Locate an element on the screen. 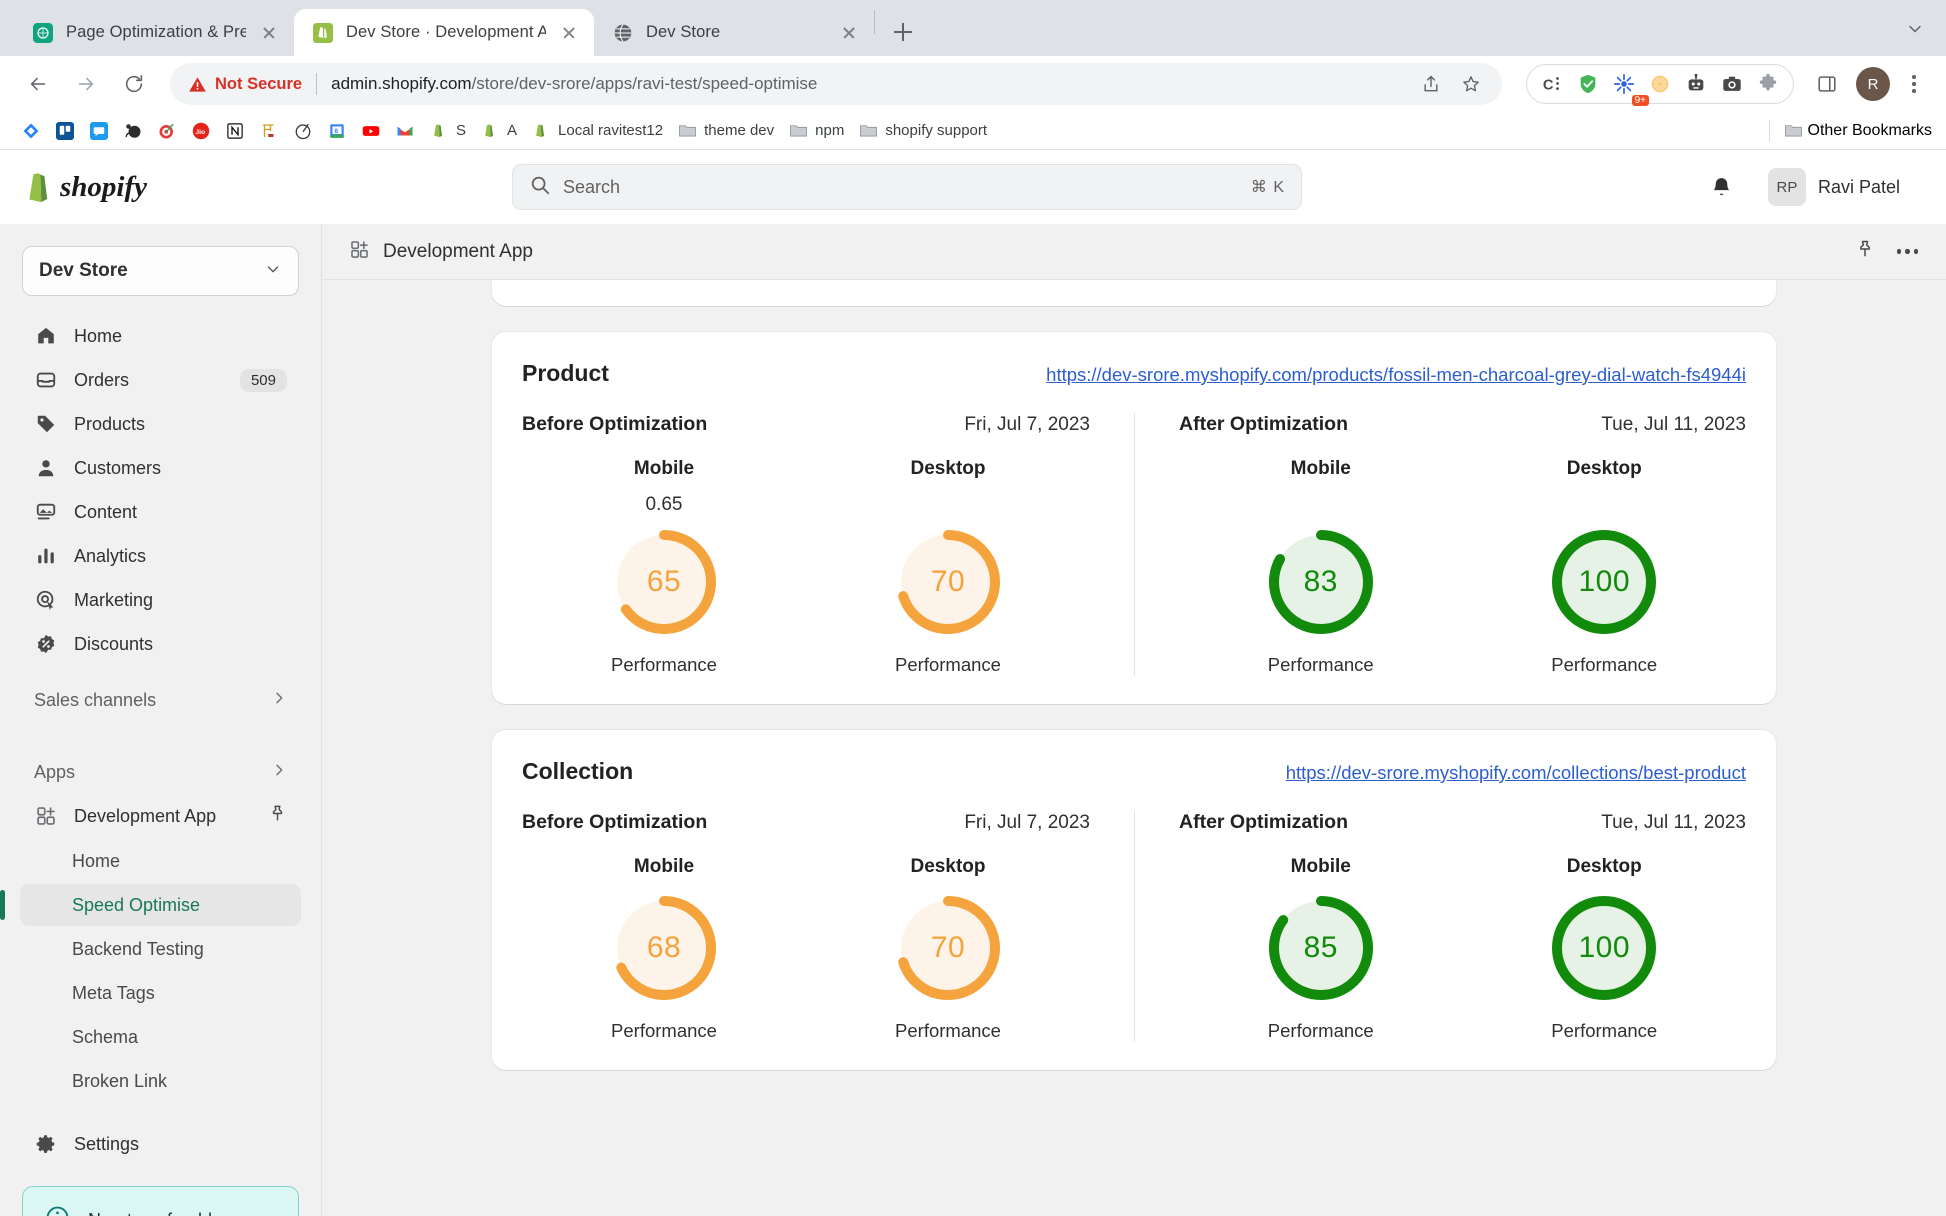  search-icon is located at coordinates (540, 187).